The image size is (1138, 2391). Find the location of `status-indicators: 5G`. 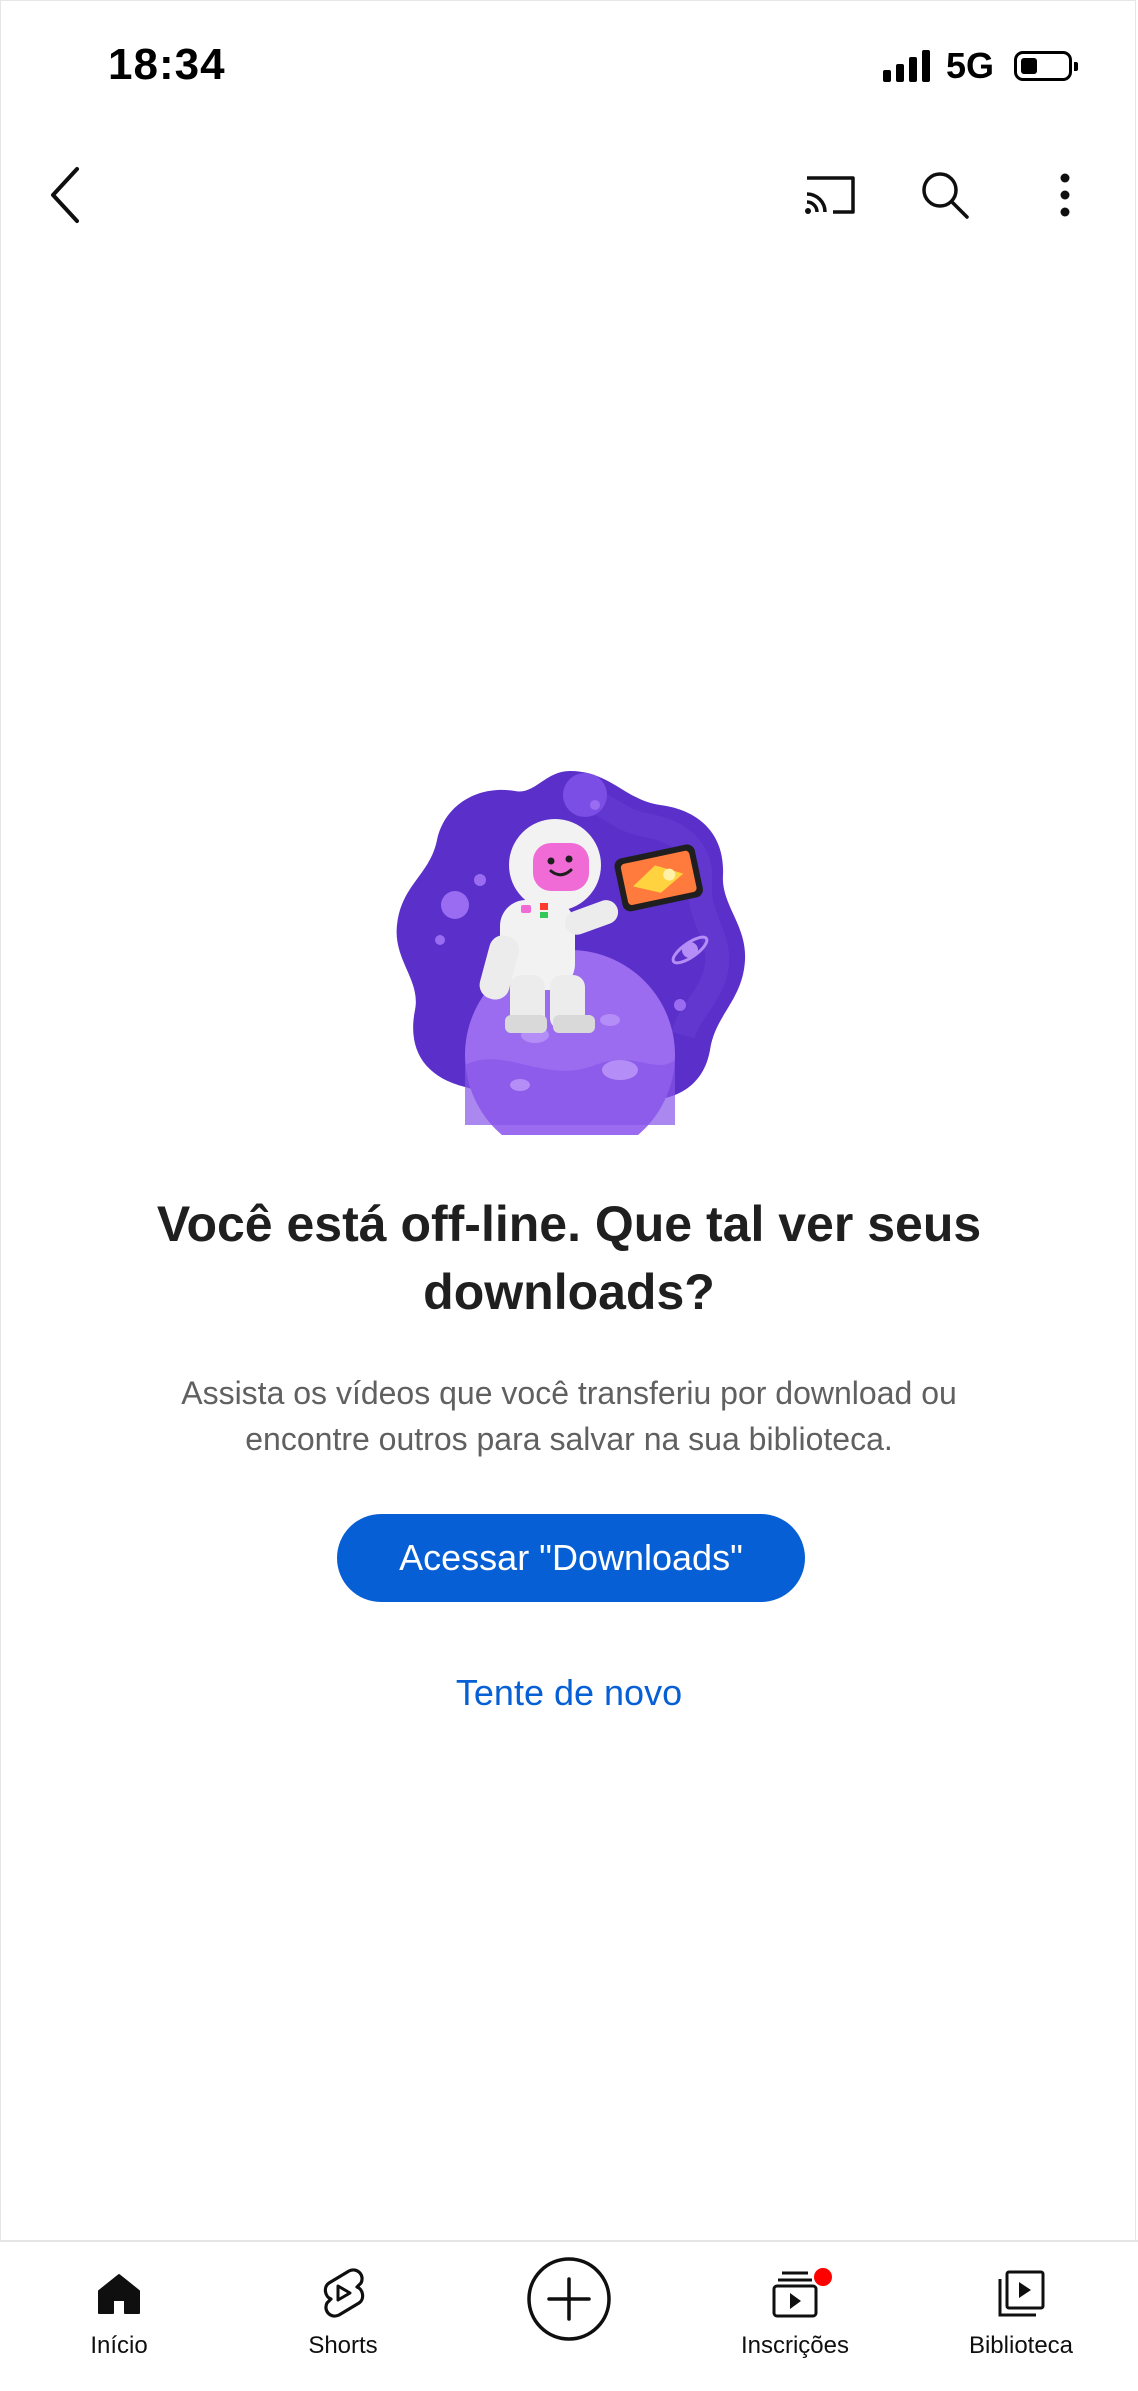

status-indicators: 5G is located at coordinates (980, 65).